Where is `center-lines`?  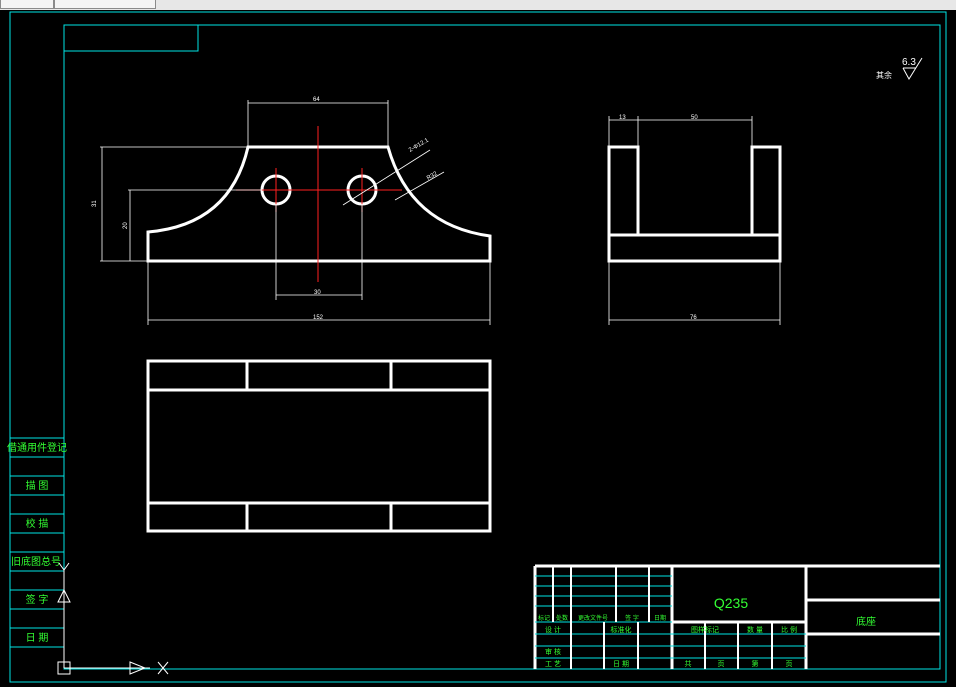
center-lines is located at coordinates (319, 204).